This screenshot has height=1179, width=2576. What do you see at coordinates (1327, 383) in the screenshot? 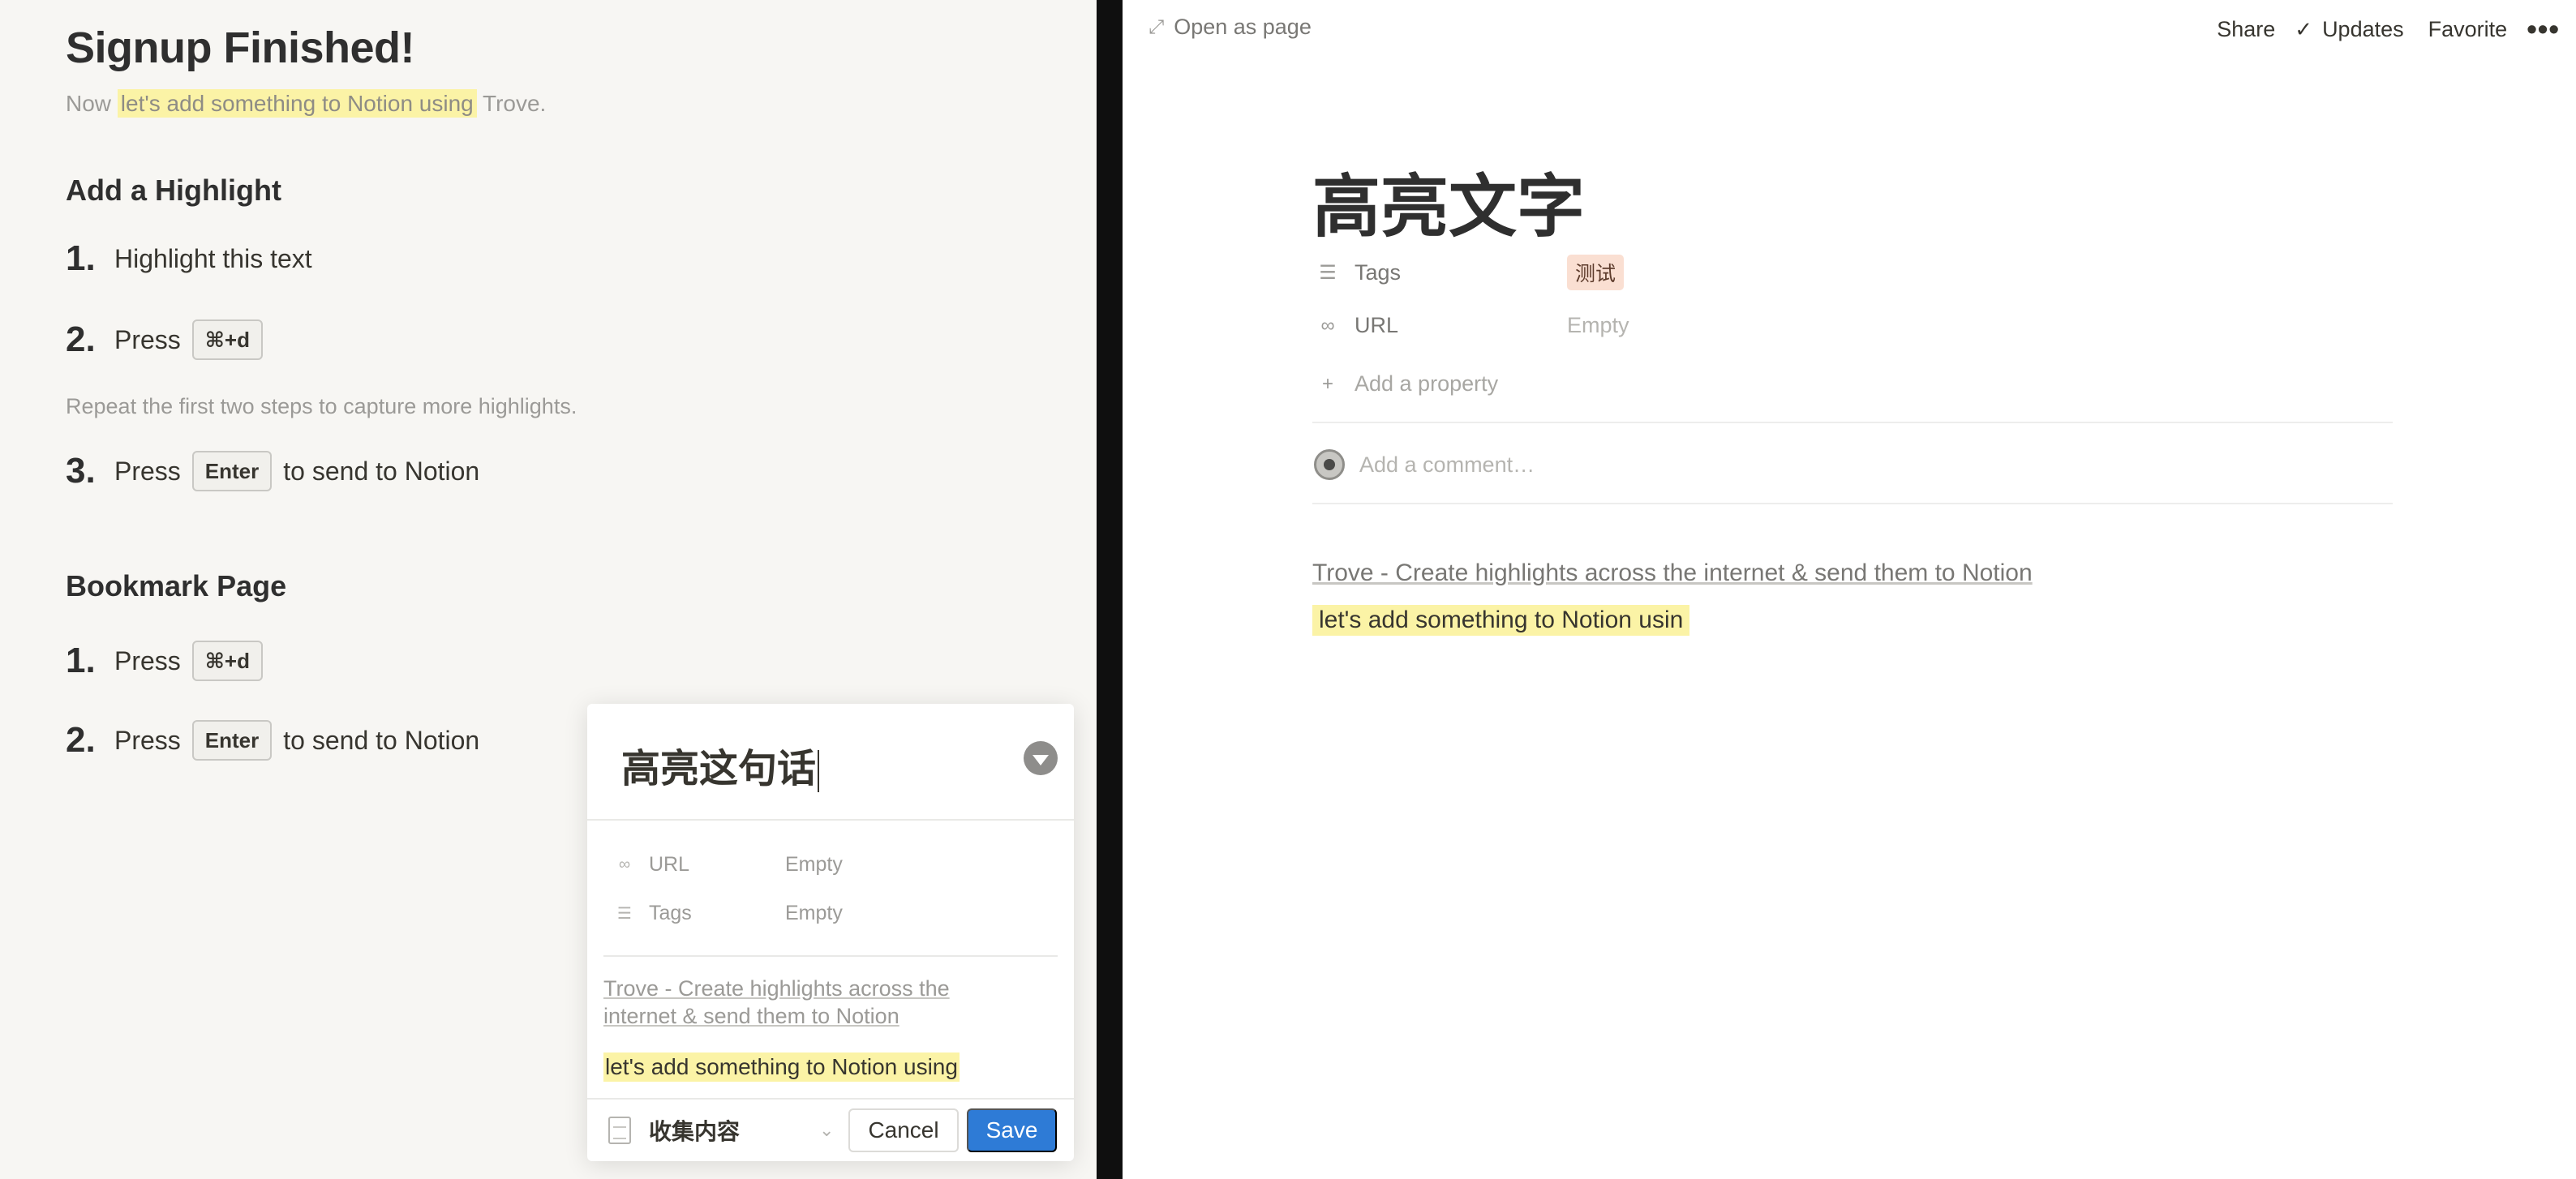
I see `plus-icon: +` at bounding box center [1327, 383].